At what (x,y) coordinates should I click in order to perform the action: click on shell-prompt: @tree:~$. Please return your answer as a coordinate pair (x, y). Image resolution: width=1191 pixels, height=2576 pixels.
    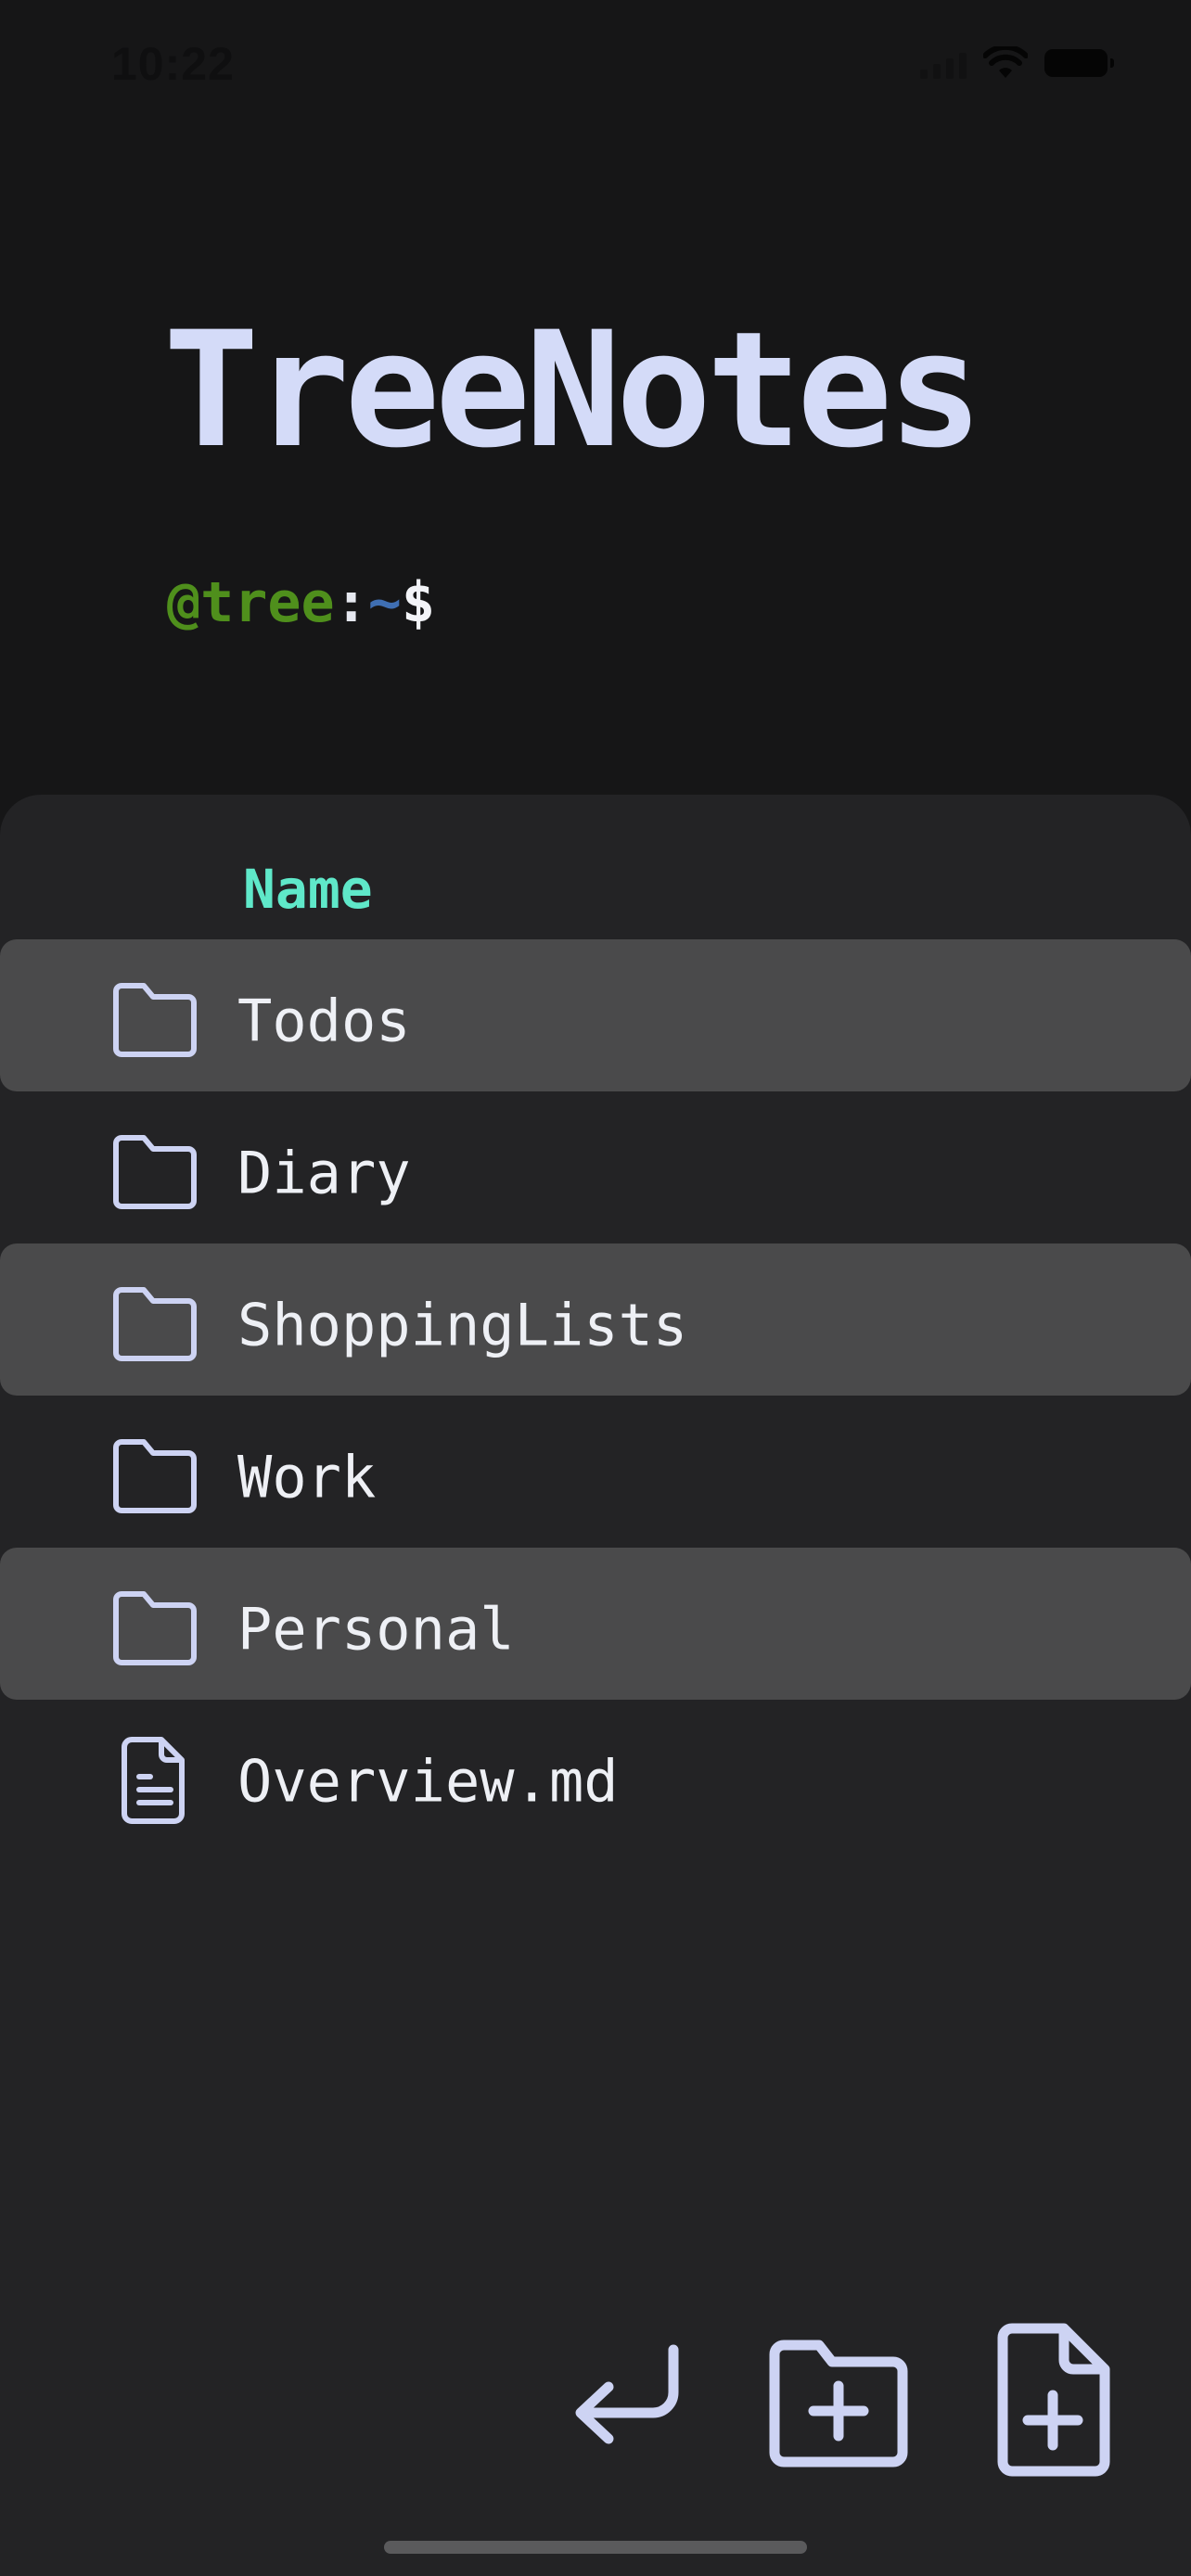
    Looking at the image, I should click on (301, 603).